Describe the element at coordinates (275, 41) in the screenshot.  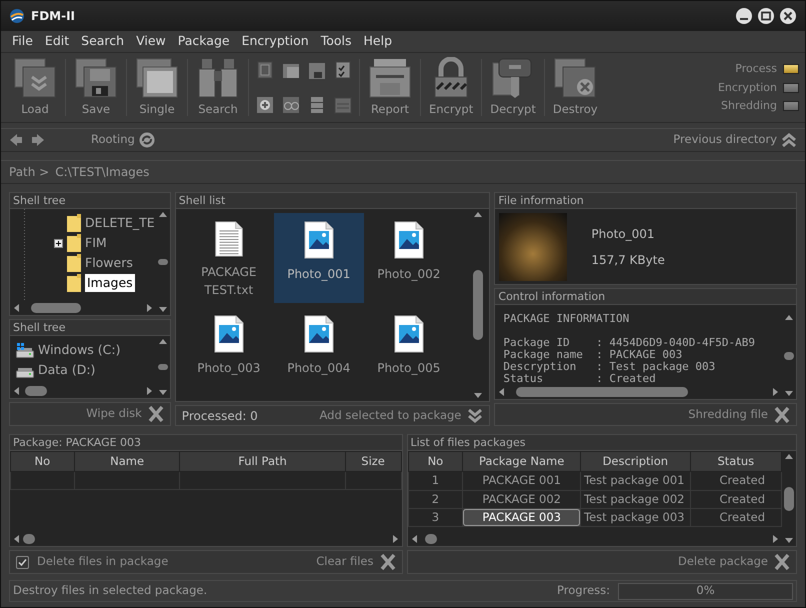
I see `menu-item: Encryption` at that location.